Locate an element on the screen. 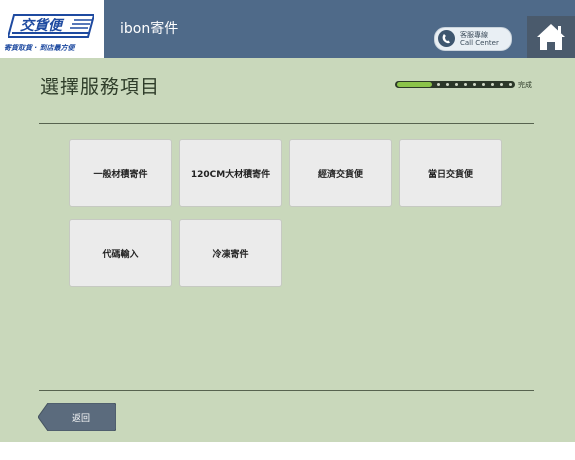 This screenshot has height=460, width=575. home-icon is located at coordinates (551, 37).